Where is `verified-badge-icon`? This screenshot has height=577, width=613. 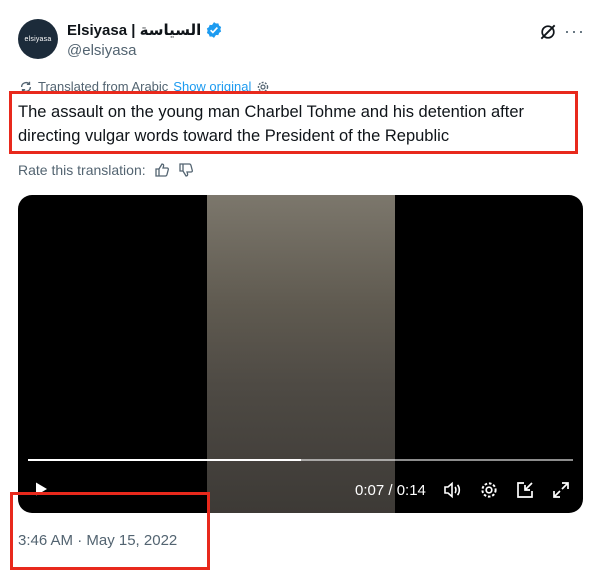
verified-badge-icon is located at coordinates (214, 30).